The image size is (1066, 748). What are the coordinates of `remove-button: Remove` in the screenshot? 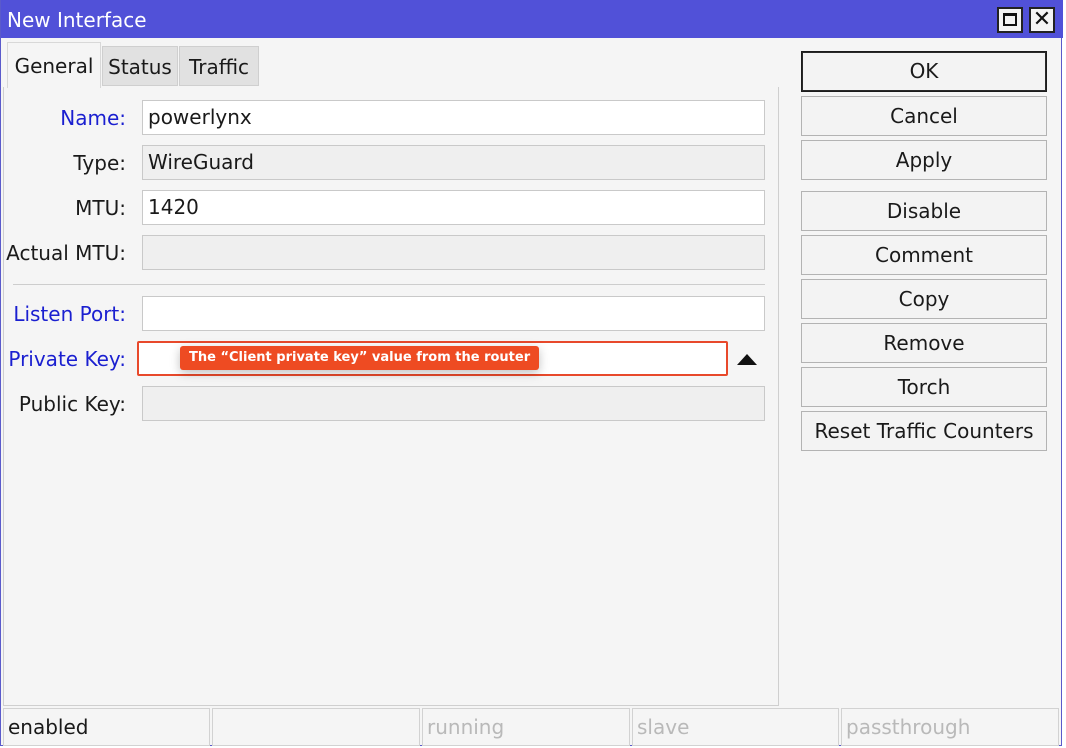 It's located at (924, 343).